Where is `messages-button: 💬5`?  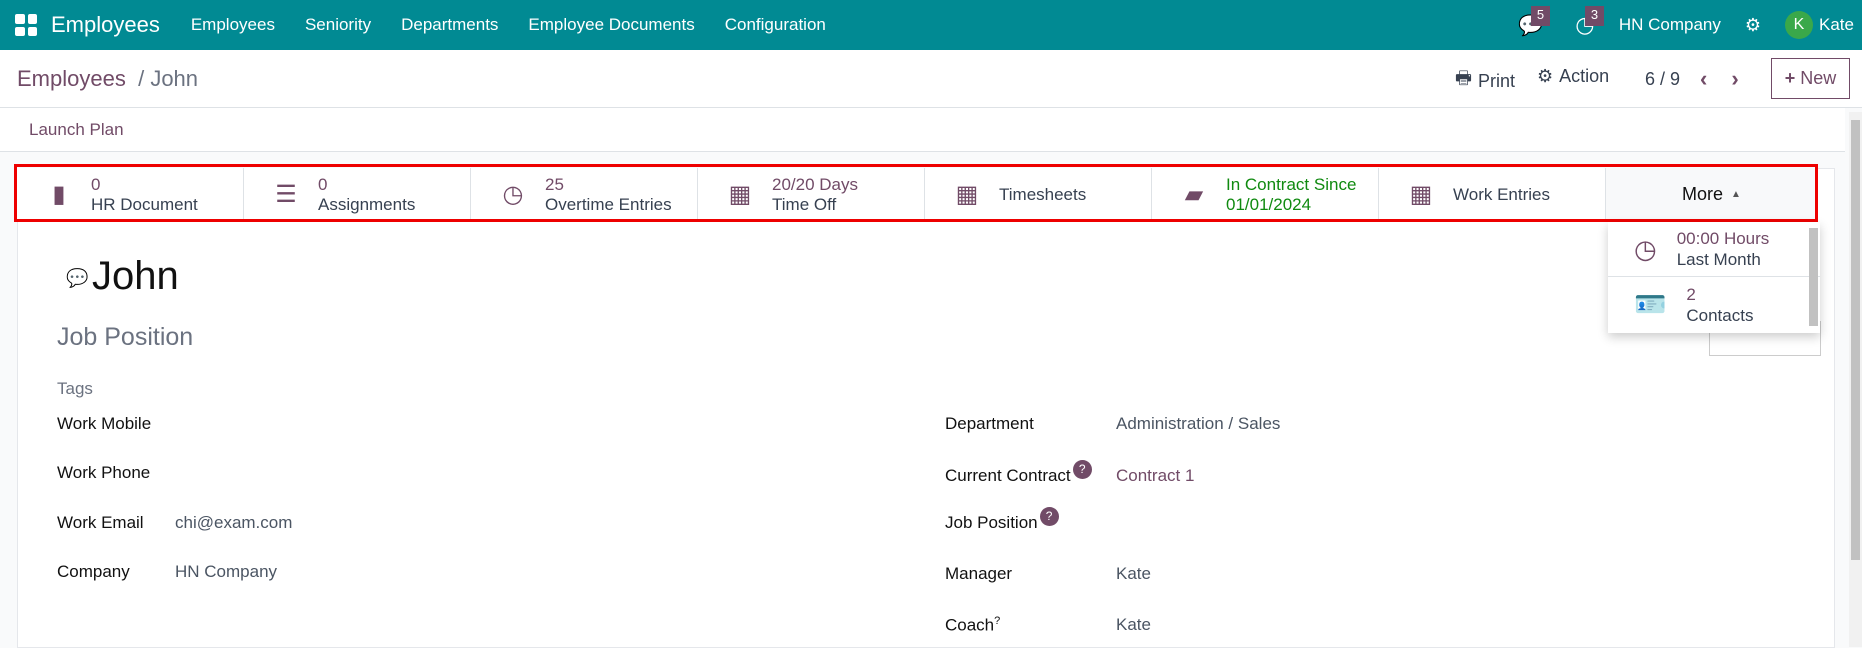 messages-button: 💬5 is located at coordinates (1531, 25).